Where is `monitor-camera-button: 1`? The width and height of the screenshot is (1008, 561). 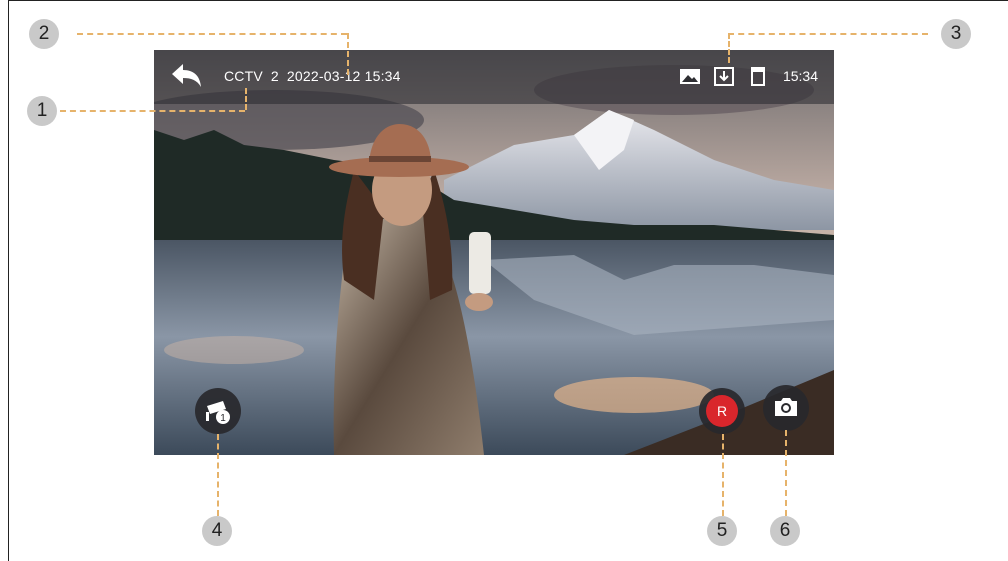 monitor-camera-button: 1 is located at coordinates (218, 411).